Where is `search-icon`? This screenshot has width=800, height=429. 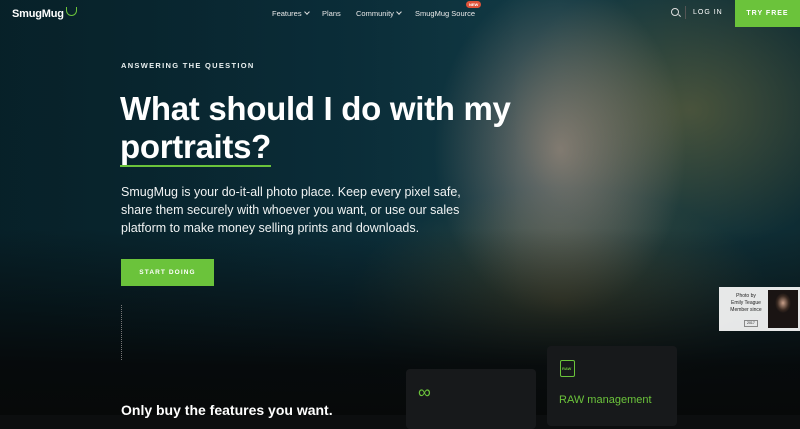
search-icon is located at coordinates (675, 12).